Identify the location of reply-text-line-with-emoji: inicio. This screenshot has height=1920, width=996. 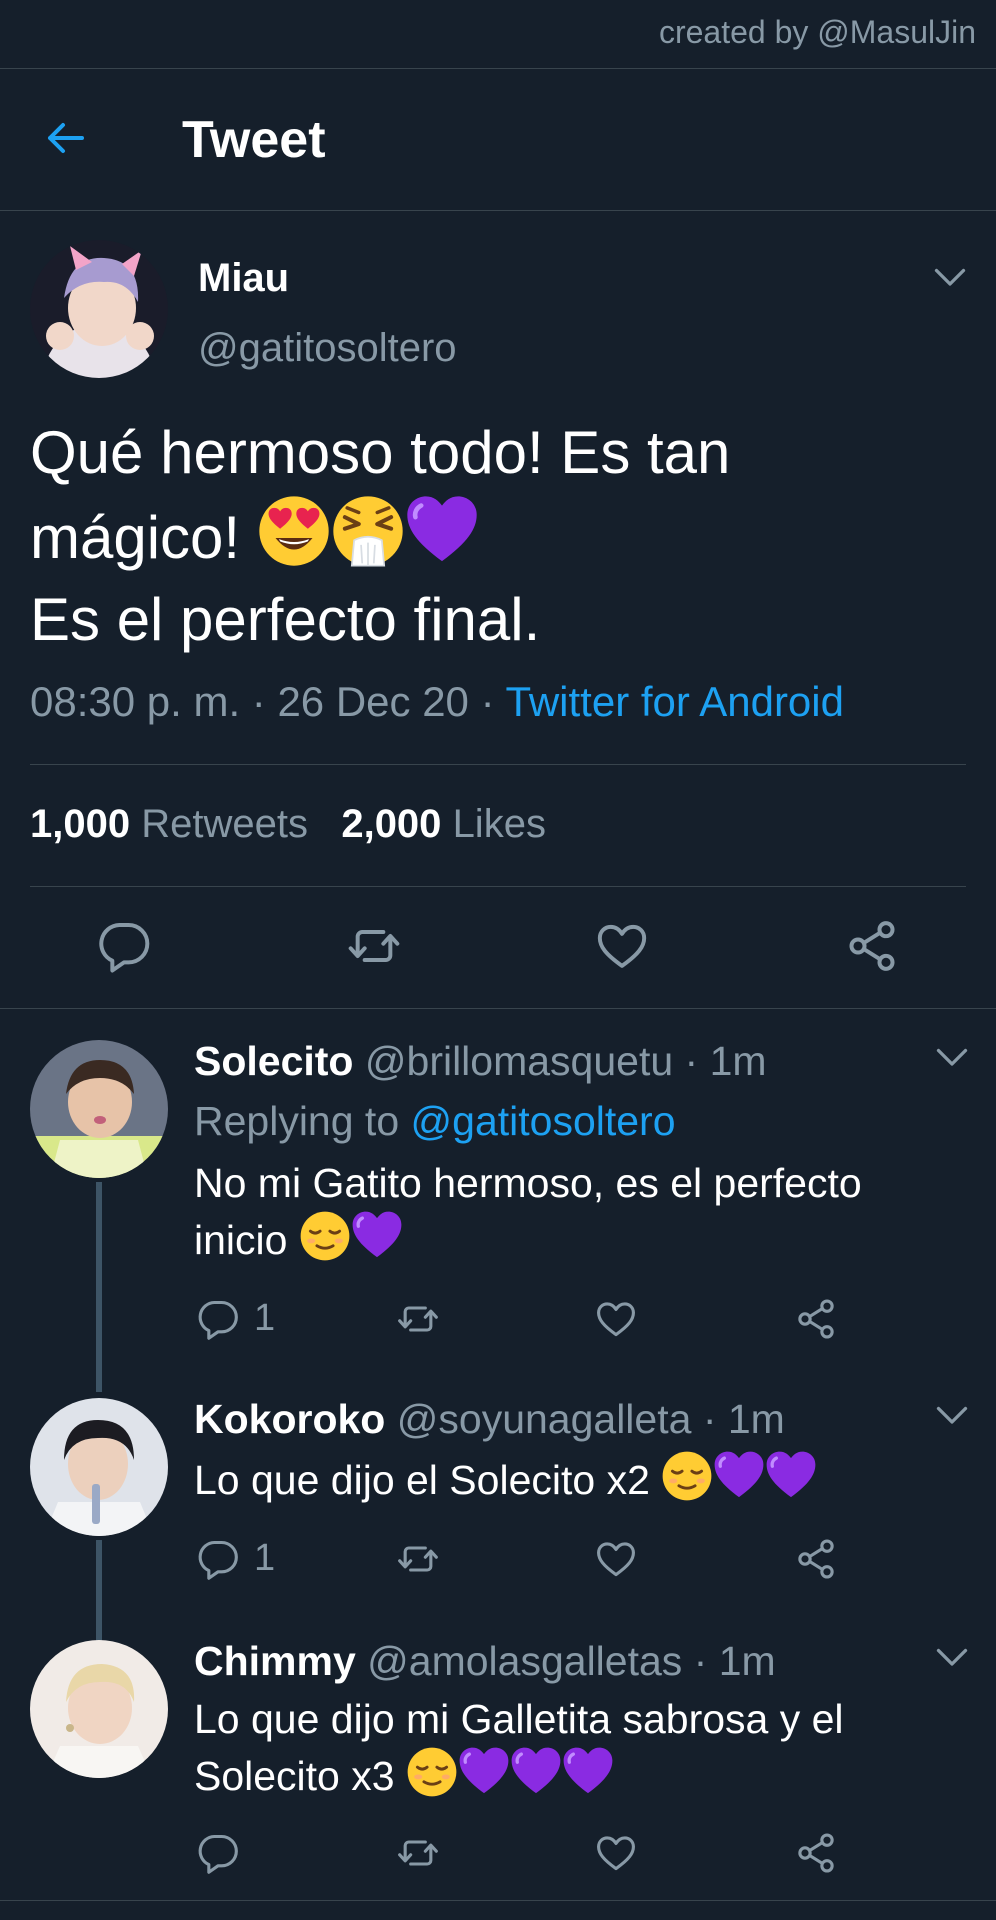
(564, 1238).